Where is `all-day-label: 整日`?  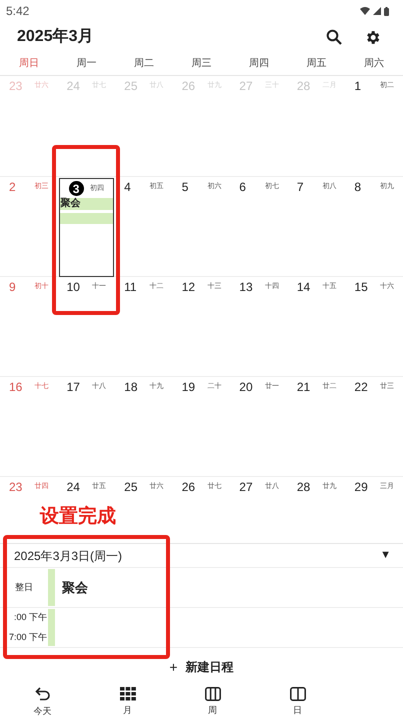 all-day-label: 整日 is located at coordinates (24, 587).